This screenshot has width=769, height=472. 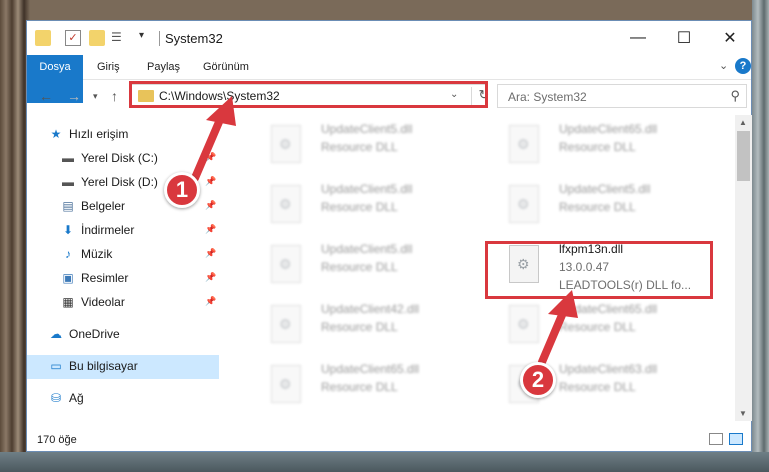 I want to click on sidebar-item: ★ Hızlı erişim, so click(x=123, y=135).